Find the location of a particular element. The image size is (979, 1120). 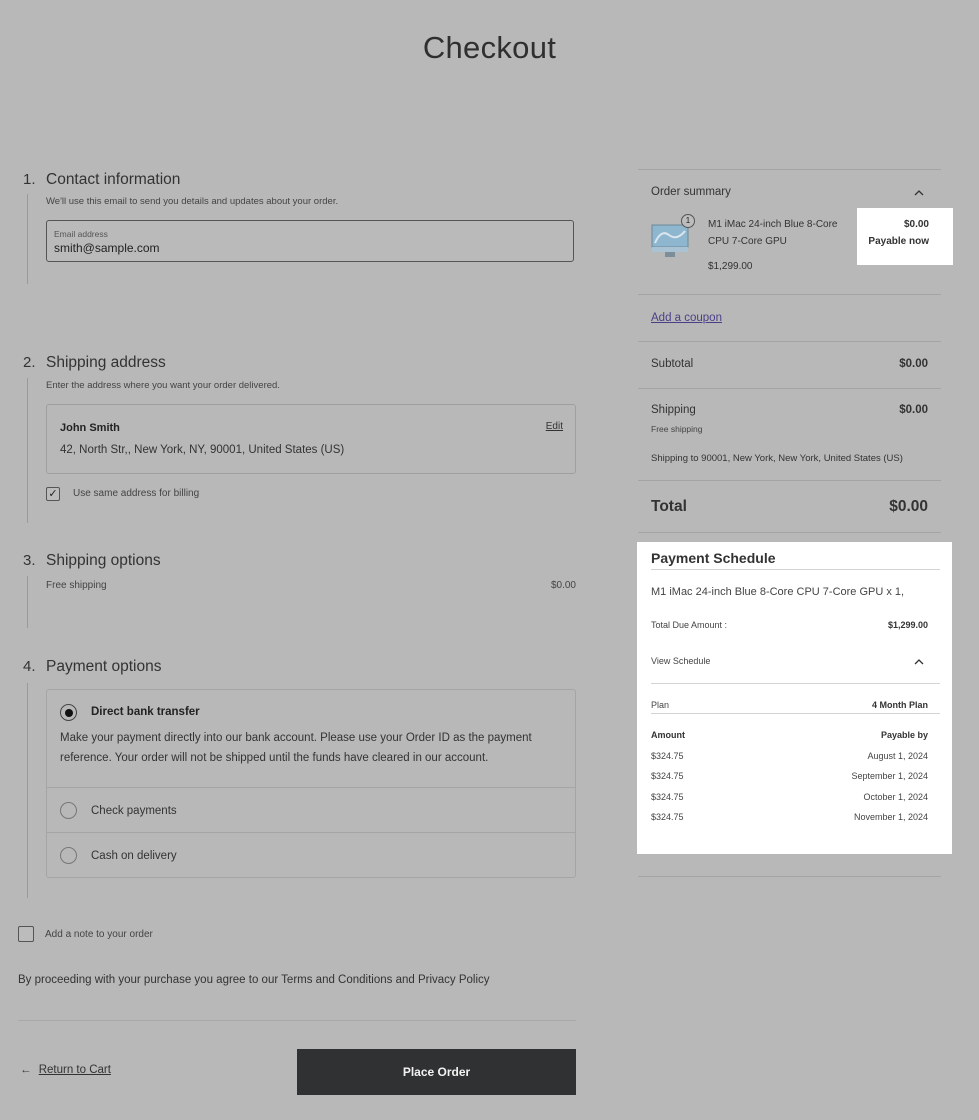

place-order-button: Place Order is located at coordinates (436, 1072).